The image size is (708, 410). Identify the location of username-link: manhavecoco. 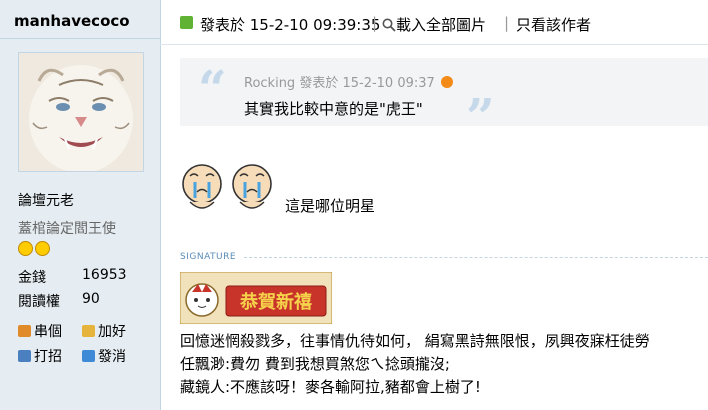
(72, 21).